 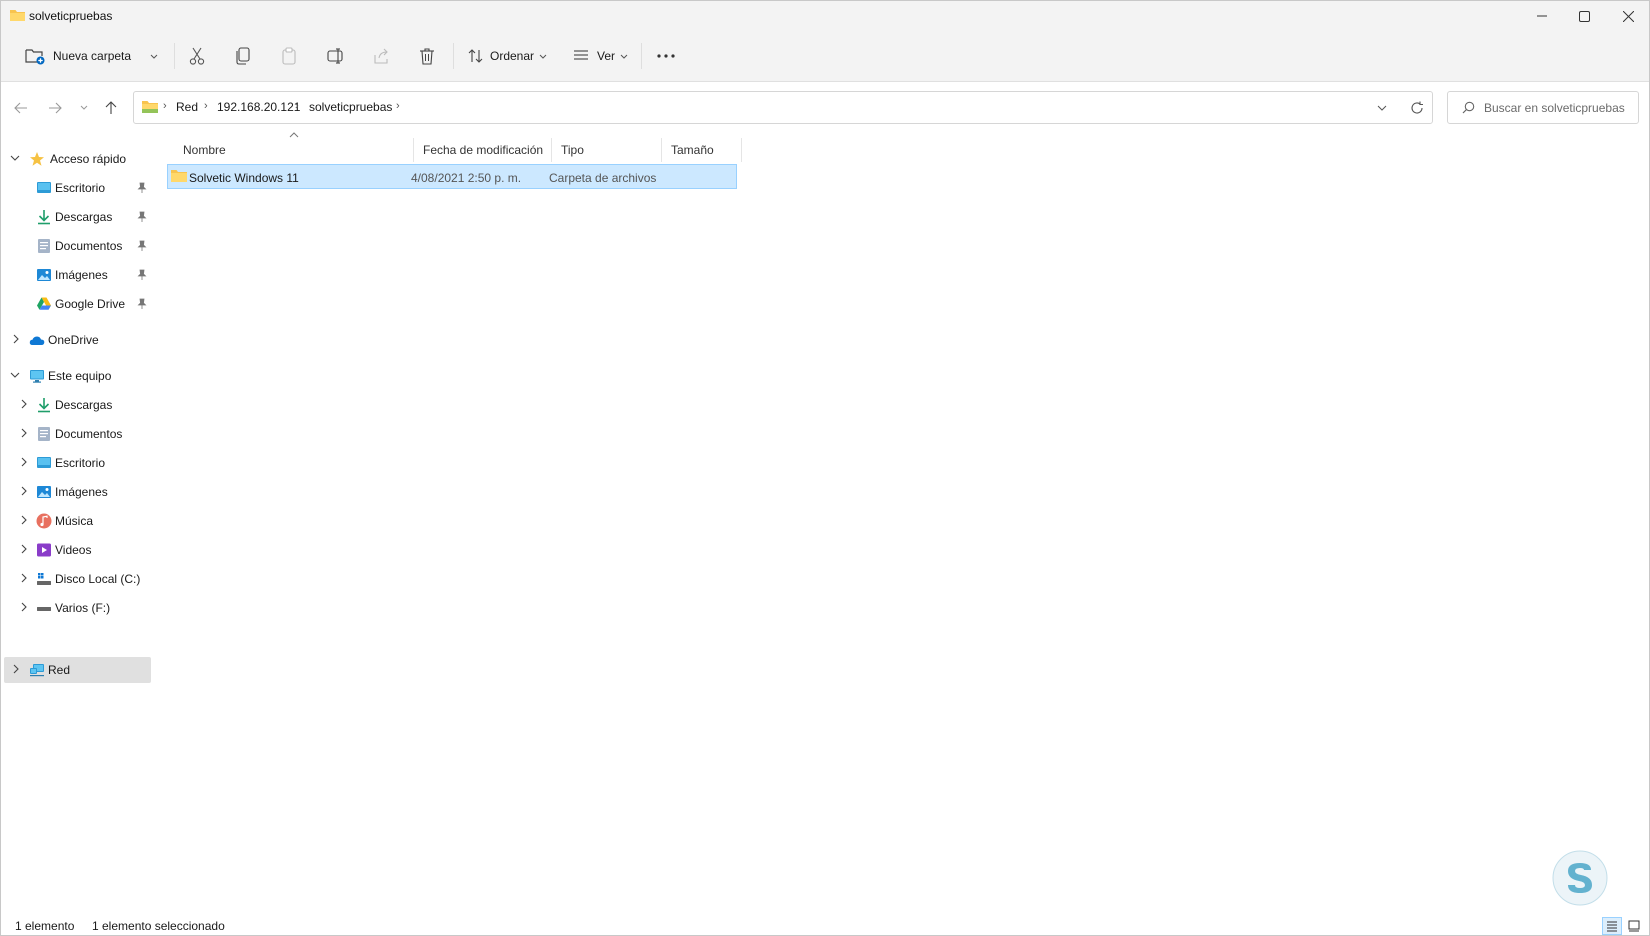 I want to click on copy-button, so click(x=243, y=56).